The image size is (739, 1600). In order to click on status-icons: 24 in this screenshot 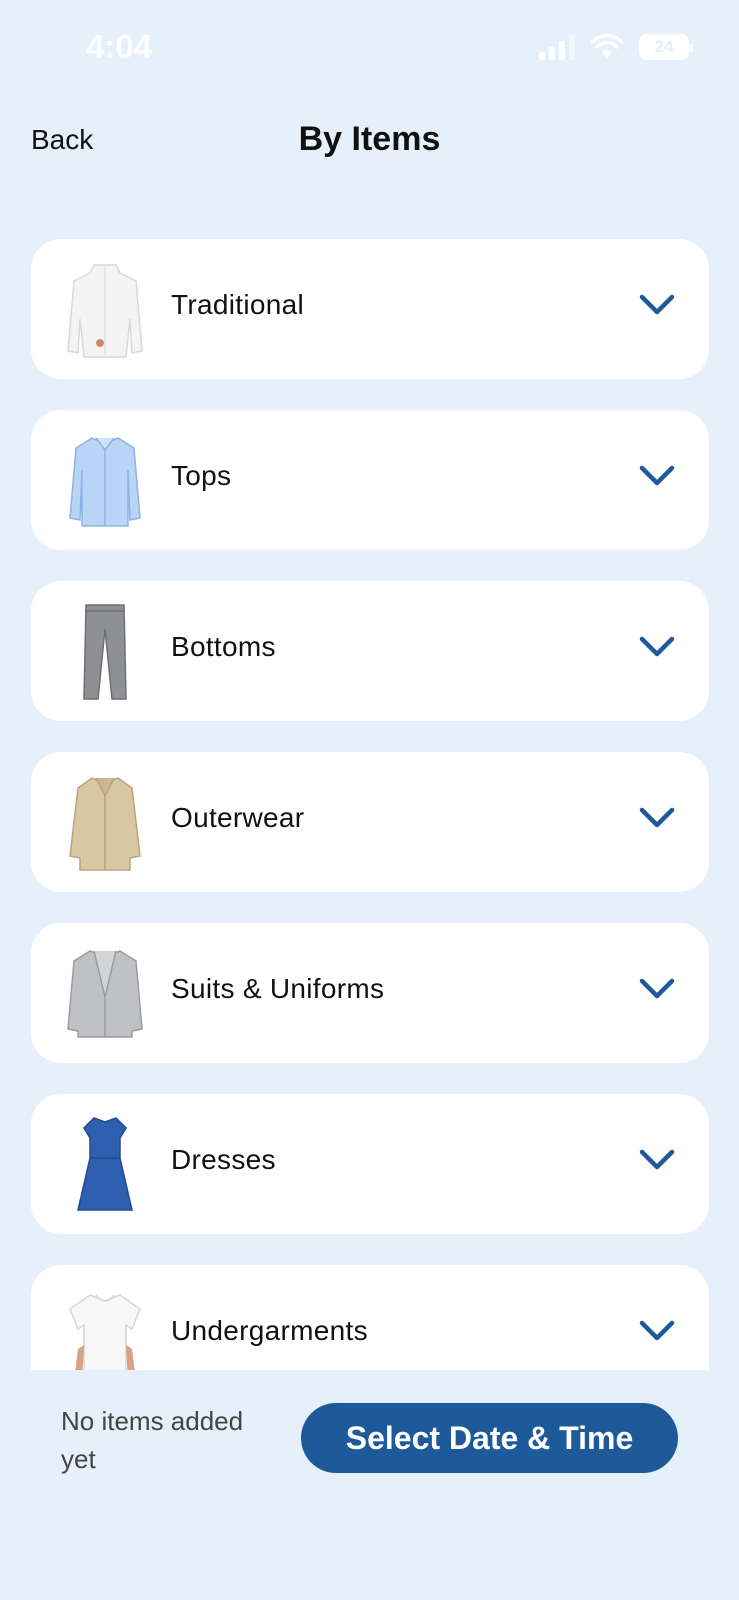, I will do `click(616, 47)`.